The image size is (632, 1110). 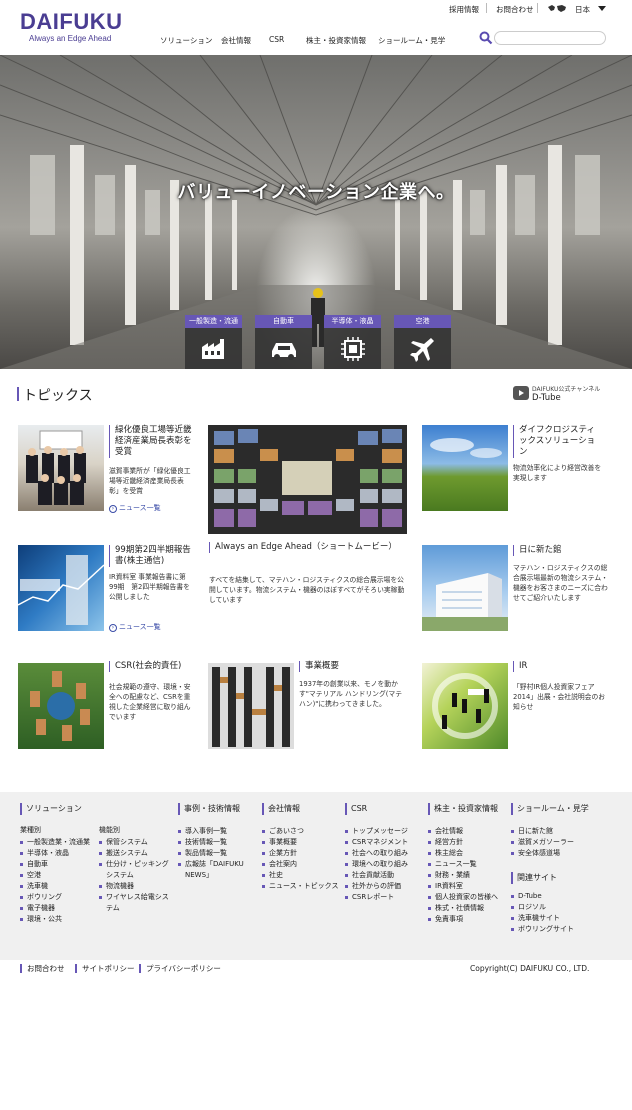 I want to click on footer-link: 技術情報一覧, so click(x=218, y=842).